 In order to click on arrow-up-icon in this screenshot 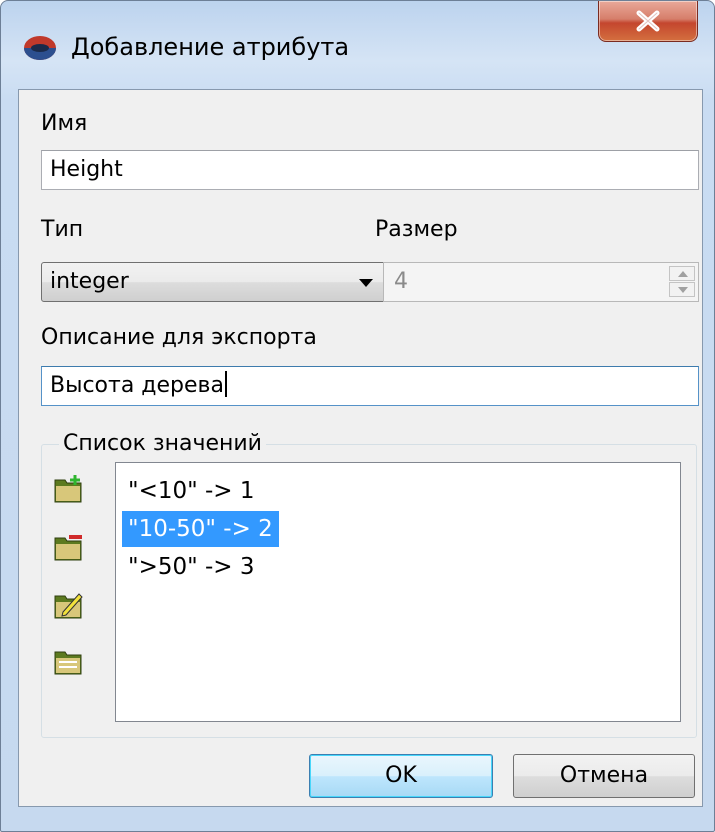, I will do `click(683, 274)`.